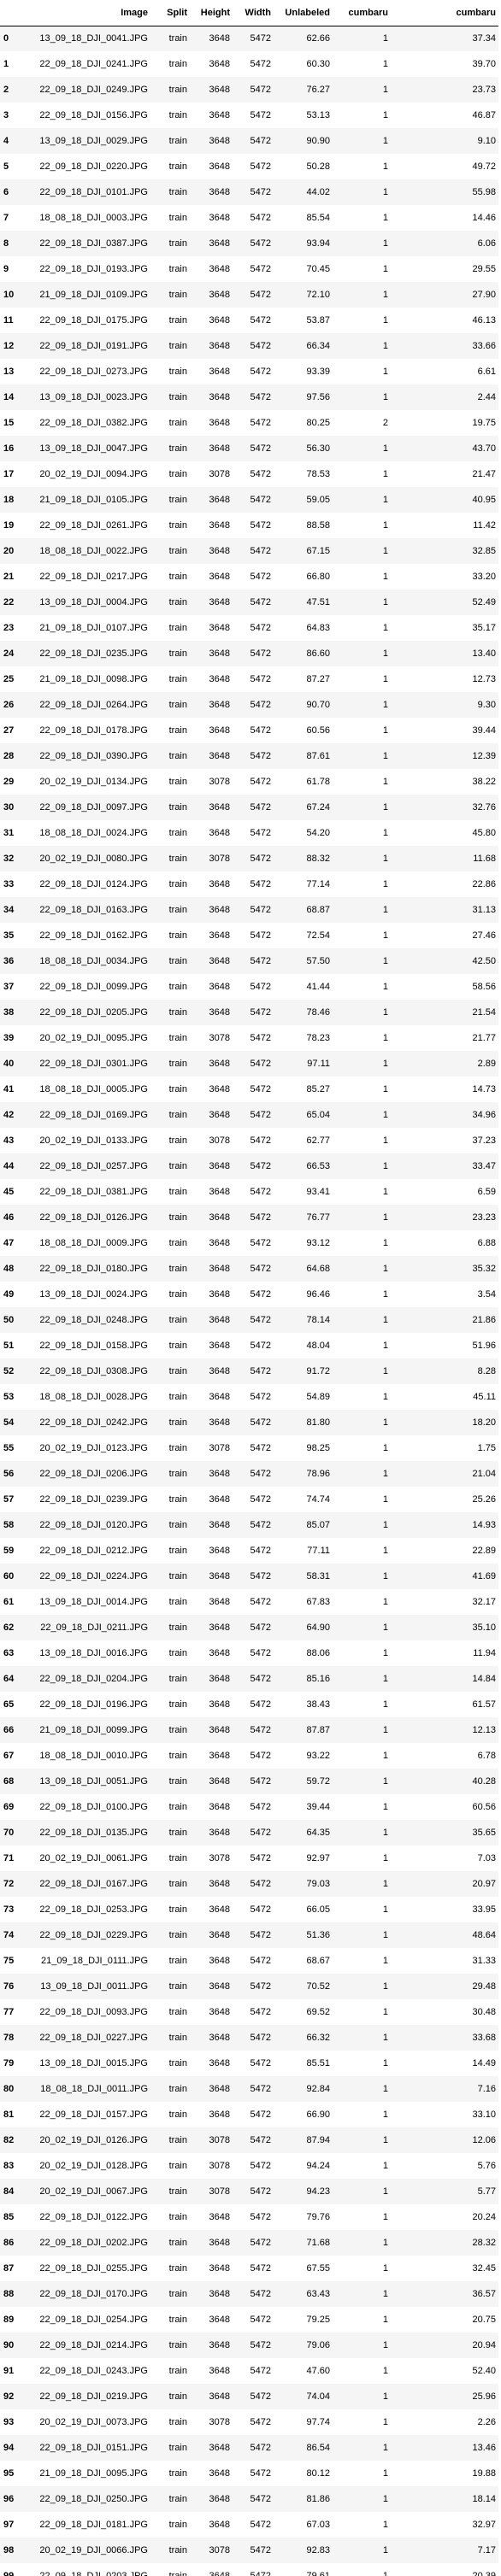 The height and width of the screenshot is (2576, 501). What do you see at coordinates (93, 90) in the screenshot?
I see `image-cell: 22_09_18_DJI_0249.JPG` at bounding box center [93, 90].